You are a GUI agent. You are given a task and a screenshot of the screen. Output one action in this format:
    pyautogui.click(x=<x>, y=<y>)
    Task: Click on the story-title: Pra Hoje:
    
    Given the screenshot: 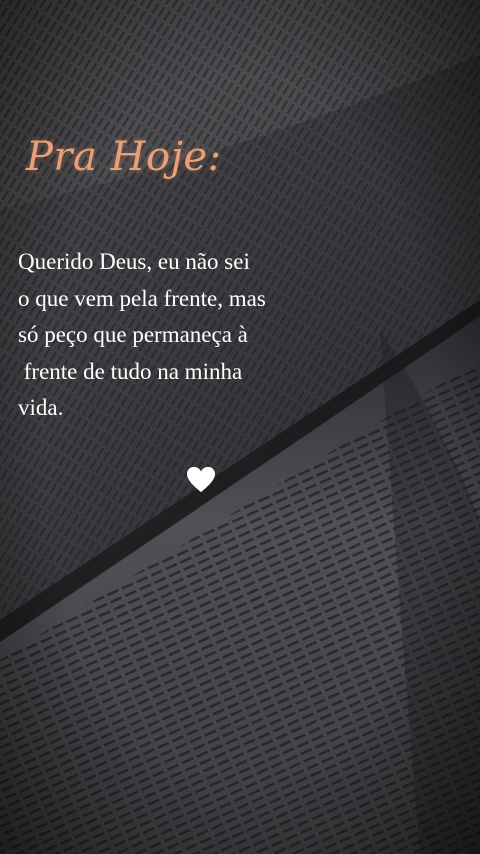 What is the action you would take?
    pyautogui.click(x=124, y=157)
    